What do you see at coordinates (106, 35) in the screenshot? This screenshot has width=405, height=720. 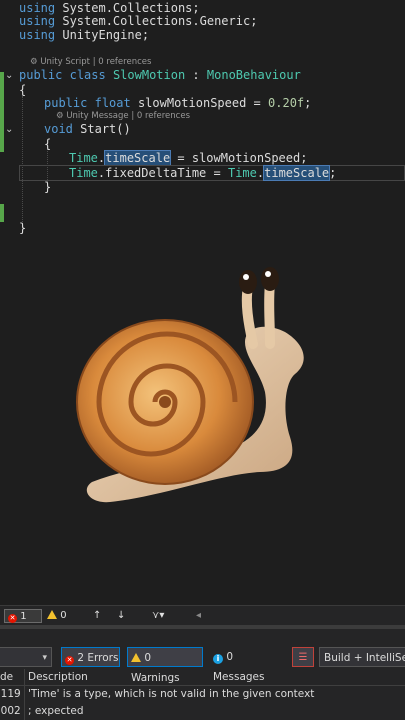 I see `namespace: UnityEngine;` at bounding box center [106, 35].